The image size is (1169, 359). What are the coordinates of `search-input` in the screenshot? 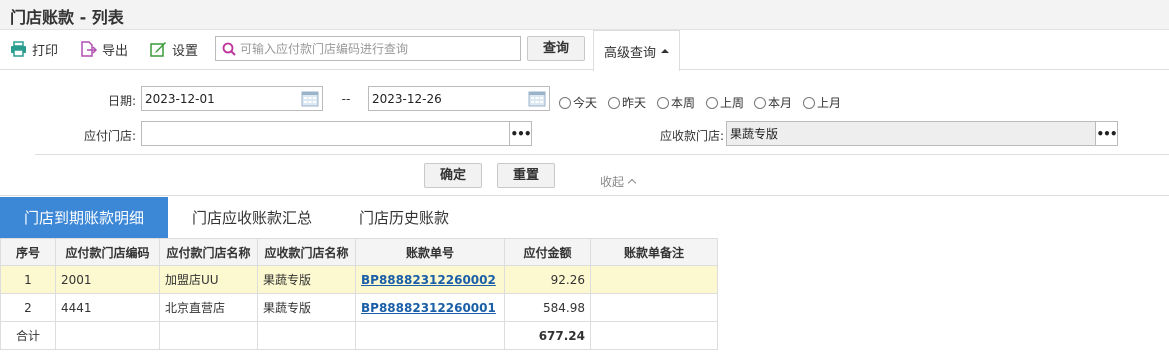 It's located at (375, 48).